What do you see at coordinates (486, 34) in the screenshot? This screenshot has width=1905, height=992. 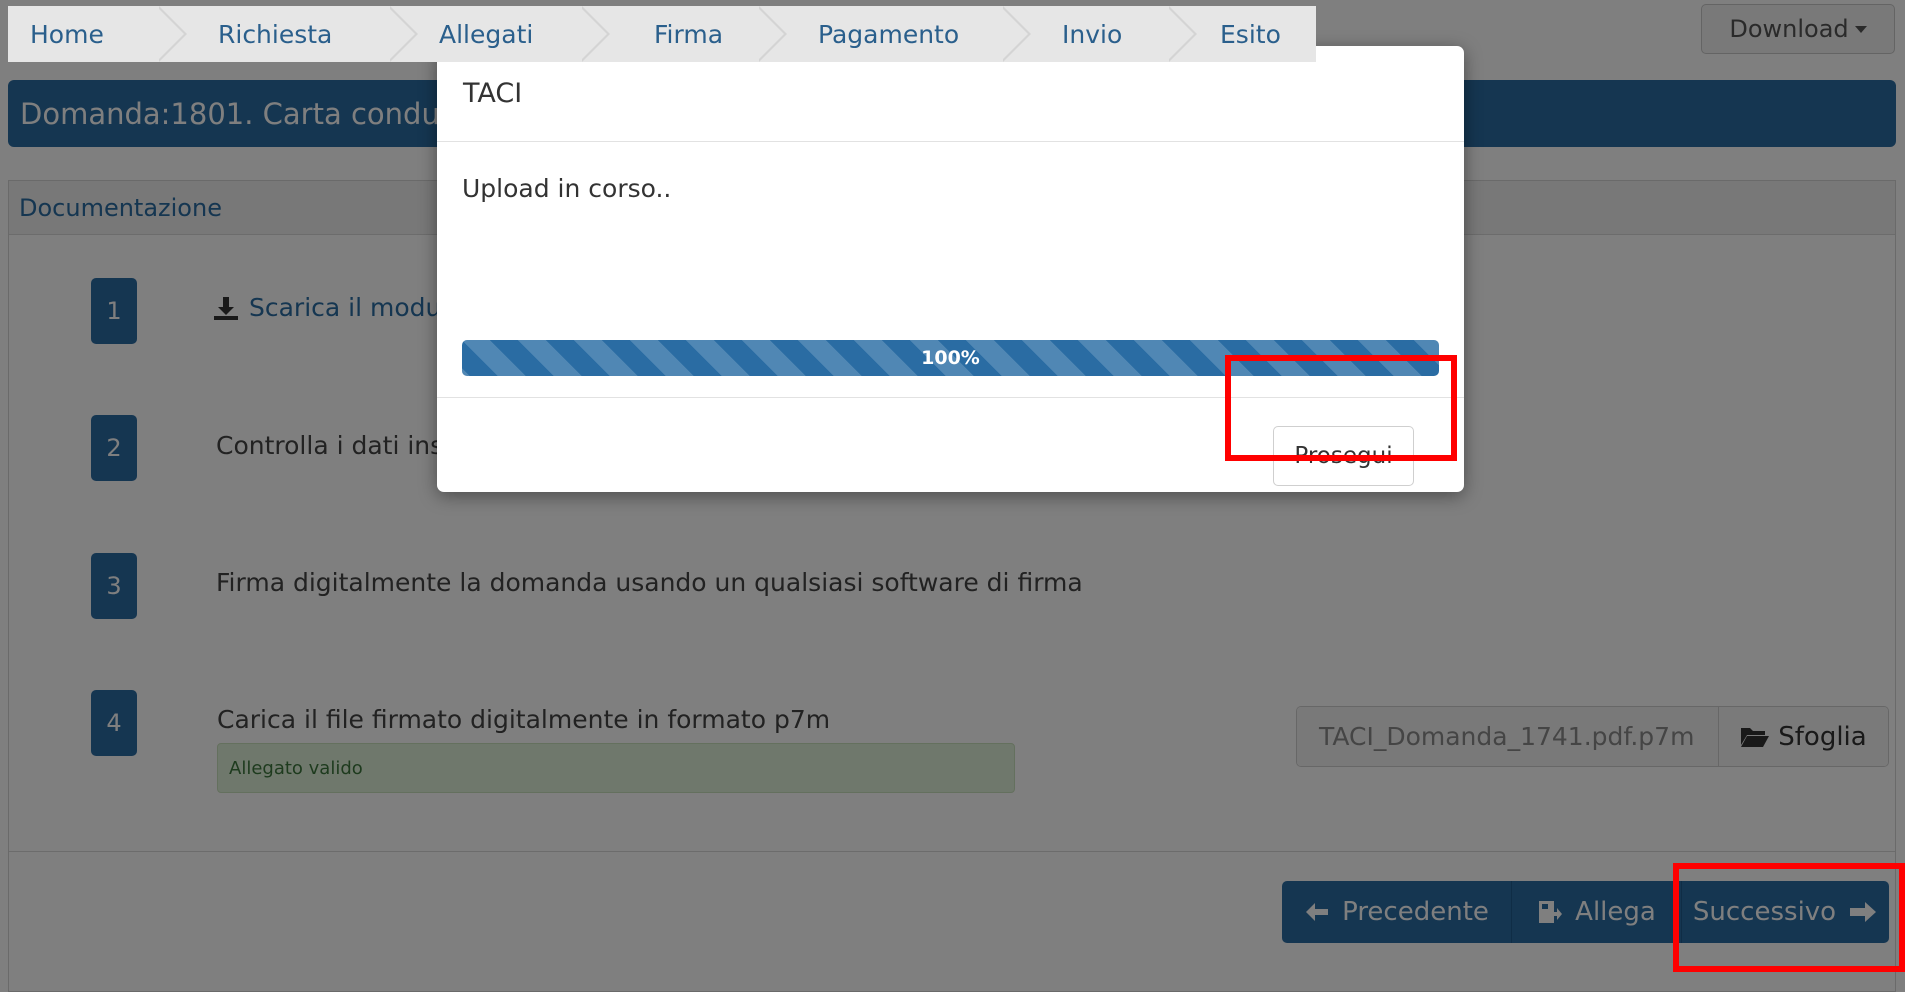 I see `wizard-step-label: Allegati` at bounding box center [486, 34].